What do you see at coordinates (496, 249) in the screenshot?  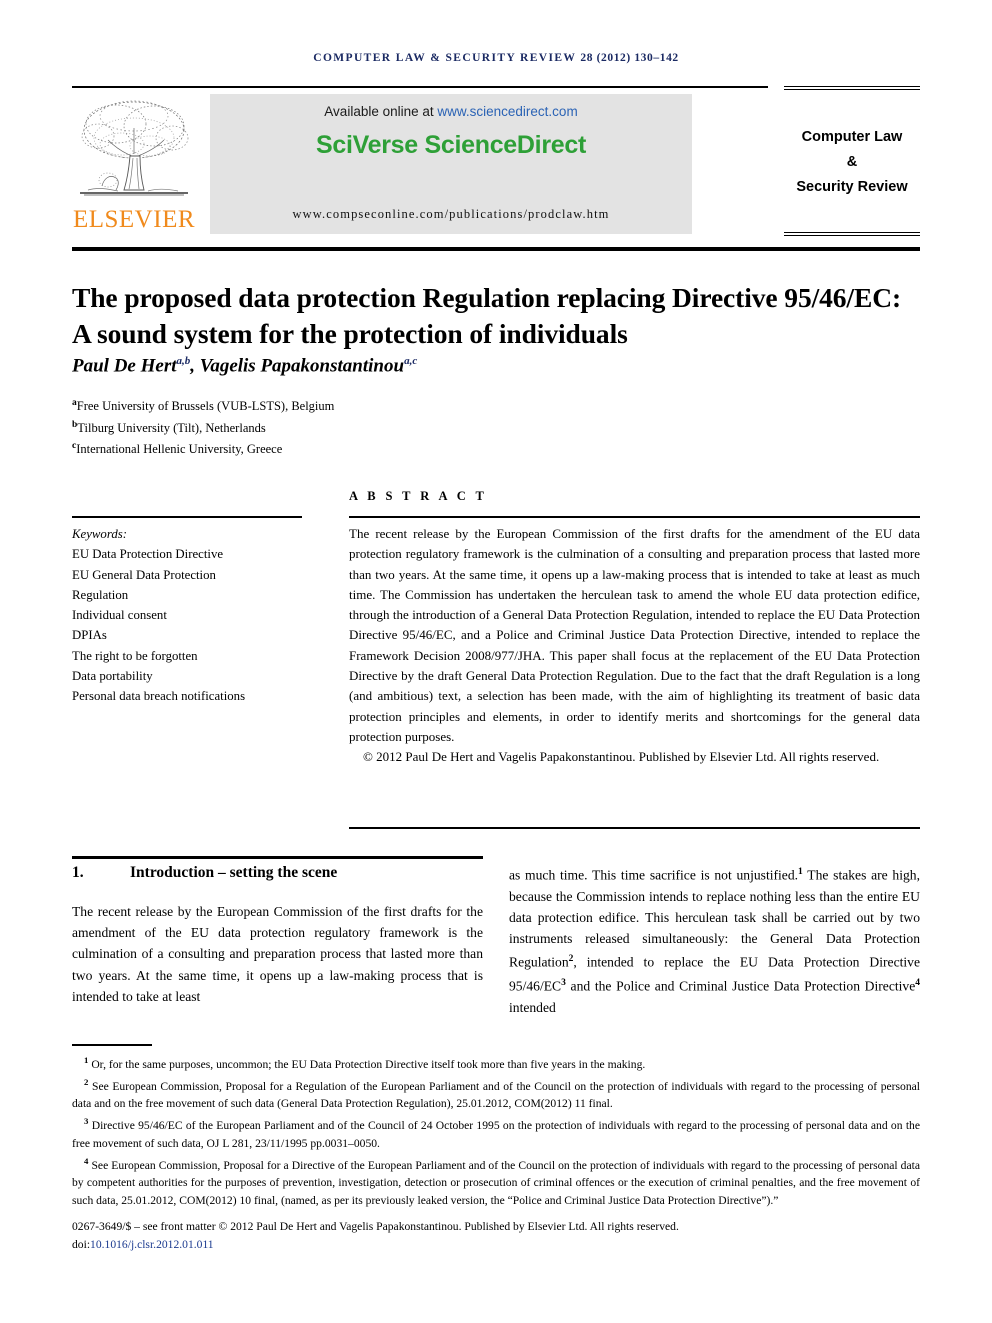 I see `title-rule` at bounding box center [496, 249].